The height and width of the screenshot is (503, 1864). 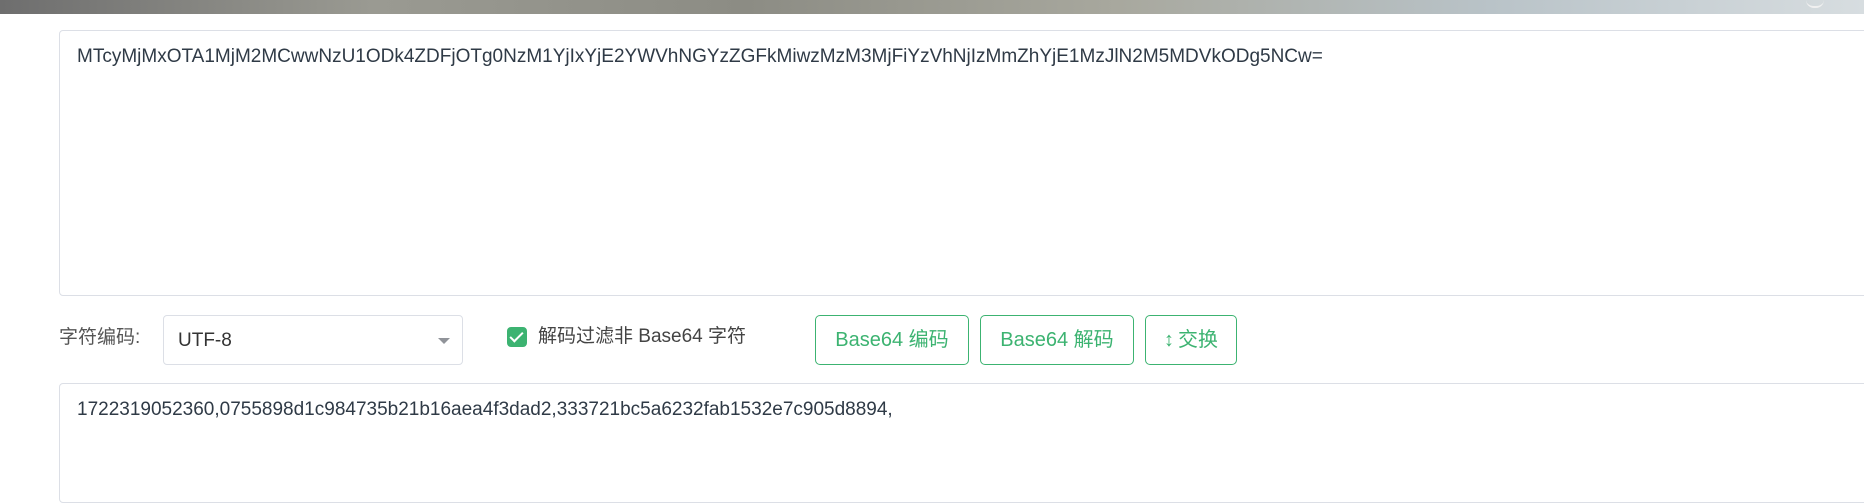 I want to click on swap-button: ↕ 交换, so click(x=1191, y=340).